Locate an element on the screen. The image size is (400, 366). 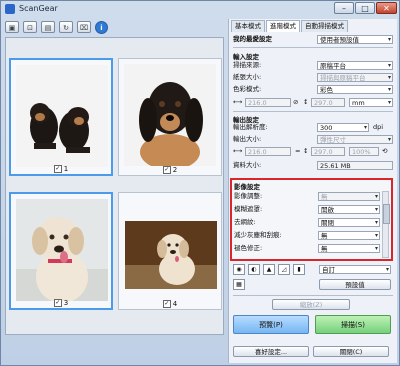
info-icon: i is located at coordinates (101, 27).